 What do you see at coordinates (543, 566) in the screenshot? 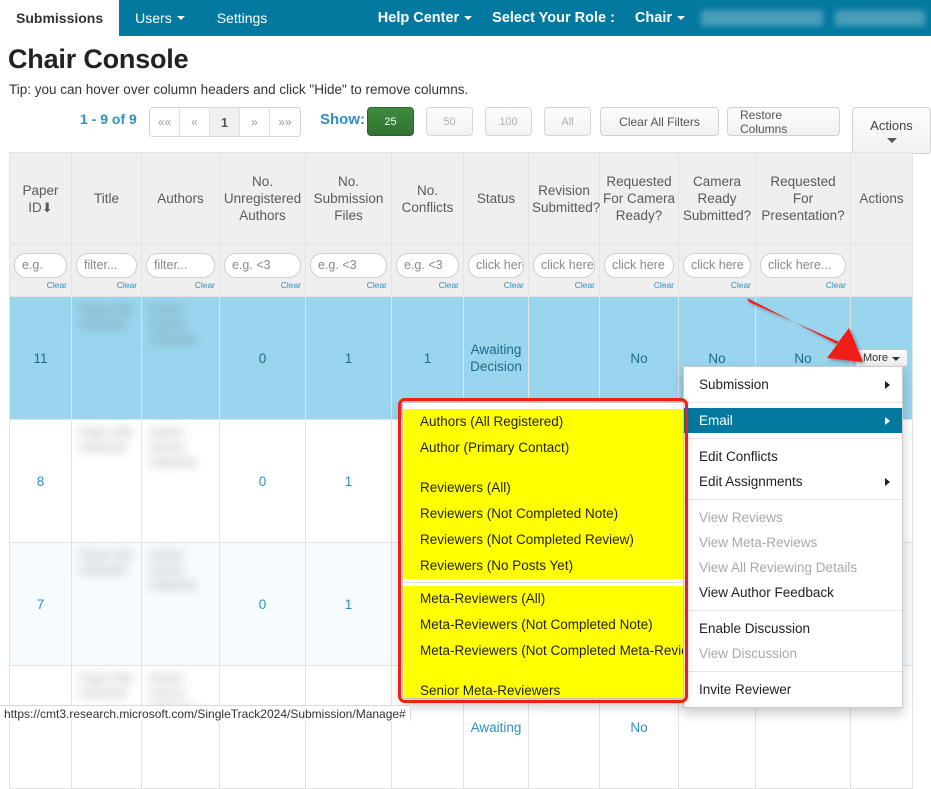
I see `email-item-reviewers-no-posts-yet: Reviewers (No Posts Yet)` at bounding box center [543, 566].